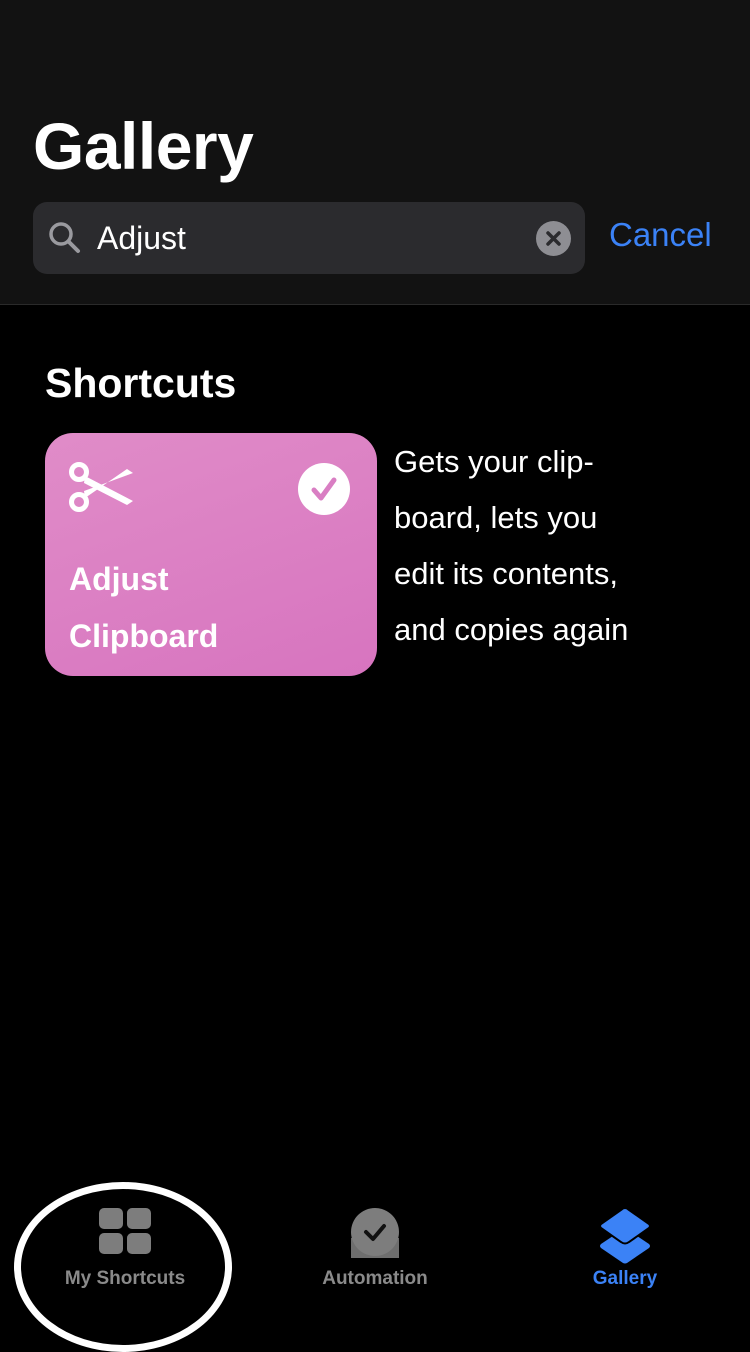 The height and width of the screenshot is (1352, 750). Describe the element at coordinates (309, 238) in the screenshot. I see `search-field: Adjust` at that location.